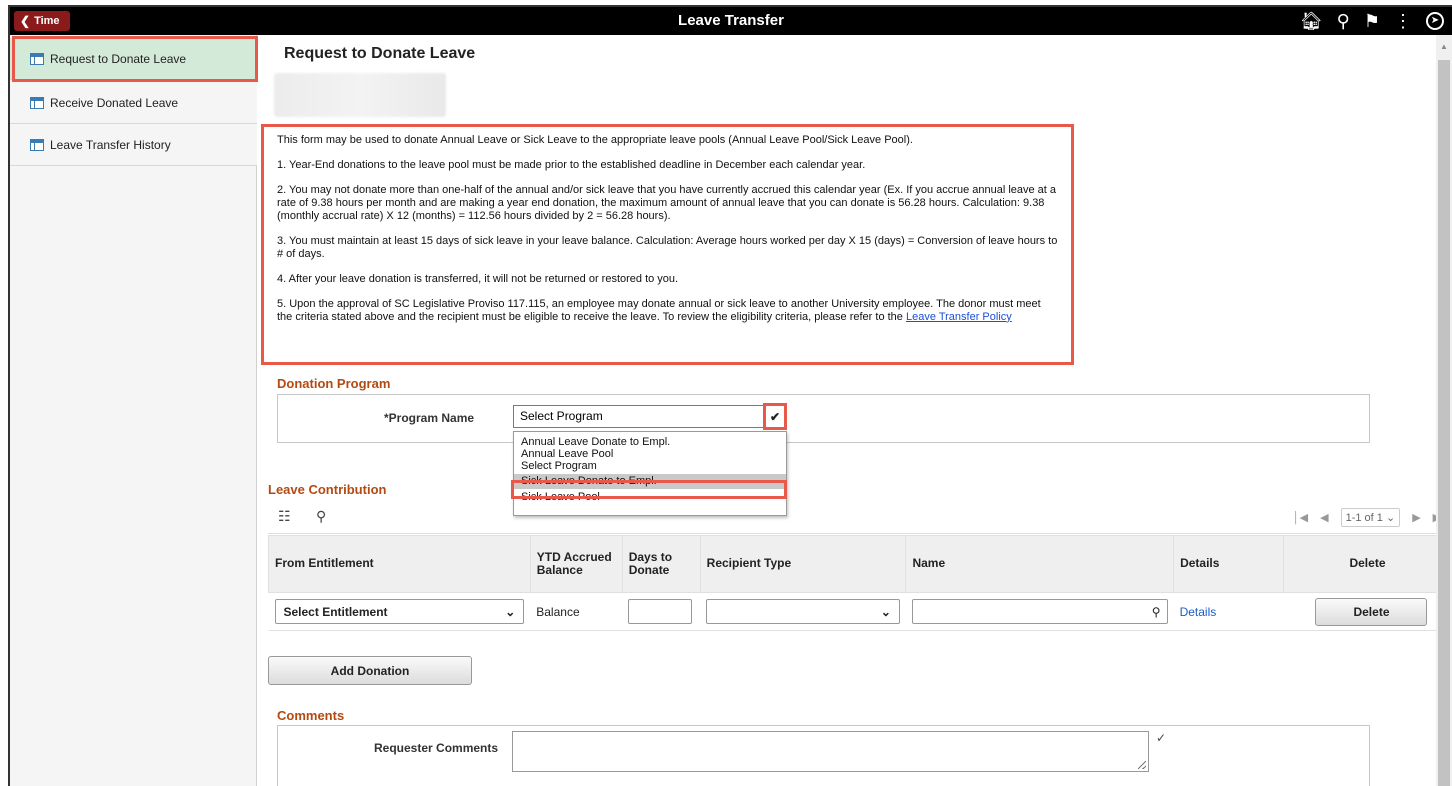  I want to click on leave-contribution-title: Leave Contribution, so click(327, 489).